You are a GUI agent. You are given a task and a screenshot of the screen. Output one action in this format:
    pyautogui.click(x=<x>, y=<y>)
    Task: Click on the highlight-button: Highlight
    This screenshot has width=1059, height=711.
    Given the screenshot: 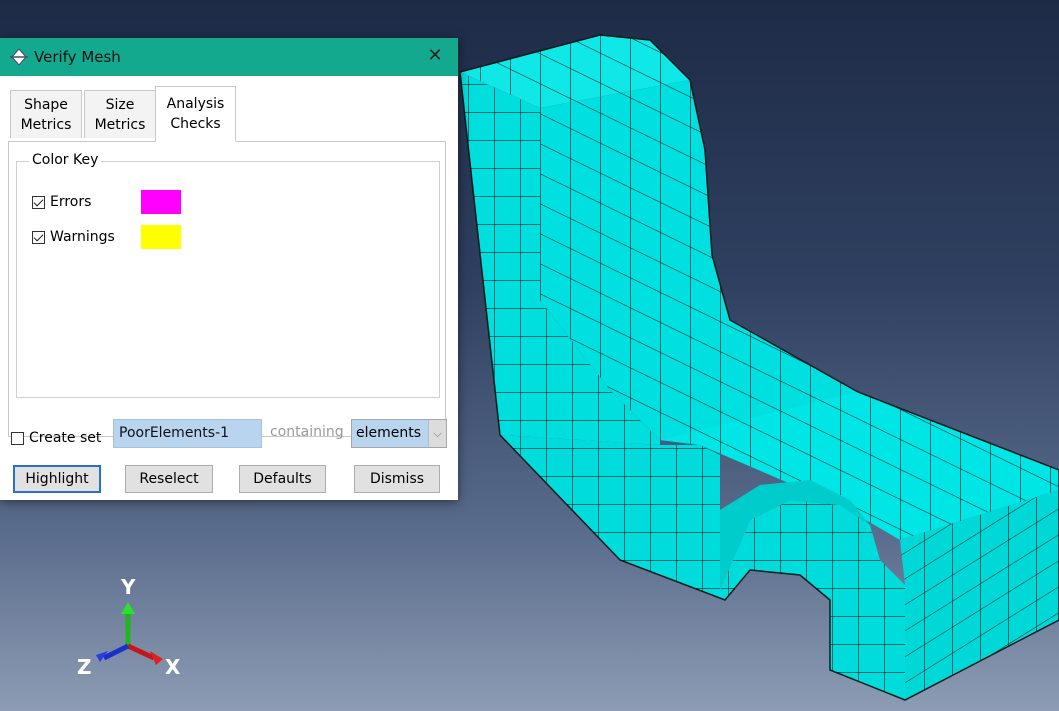 What is the action you would take?
    pyautogui.click(x=57, y=479)
    